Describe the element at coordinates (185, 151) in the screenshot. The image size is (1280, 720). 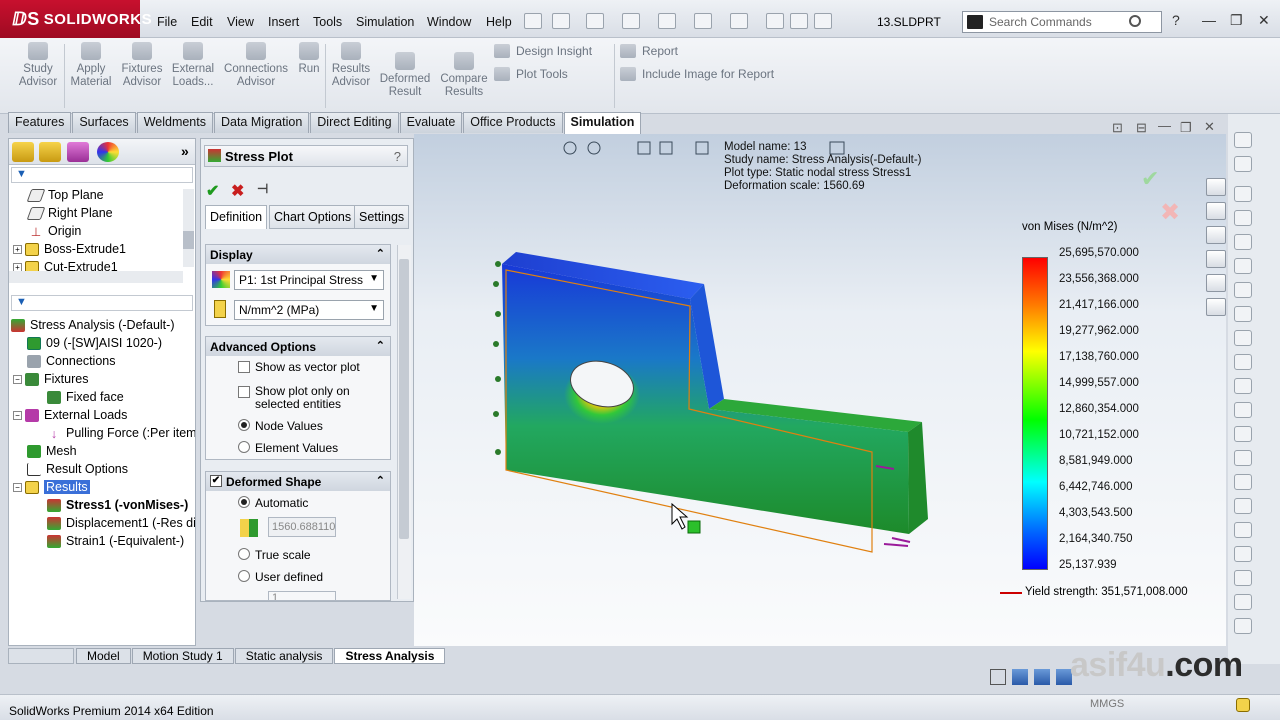
I see `expand-panel-icon: »` at that location.